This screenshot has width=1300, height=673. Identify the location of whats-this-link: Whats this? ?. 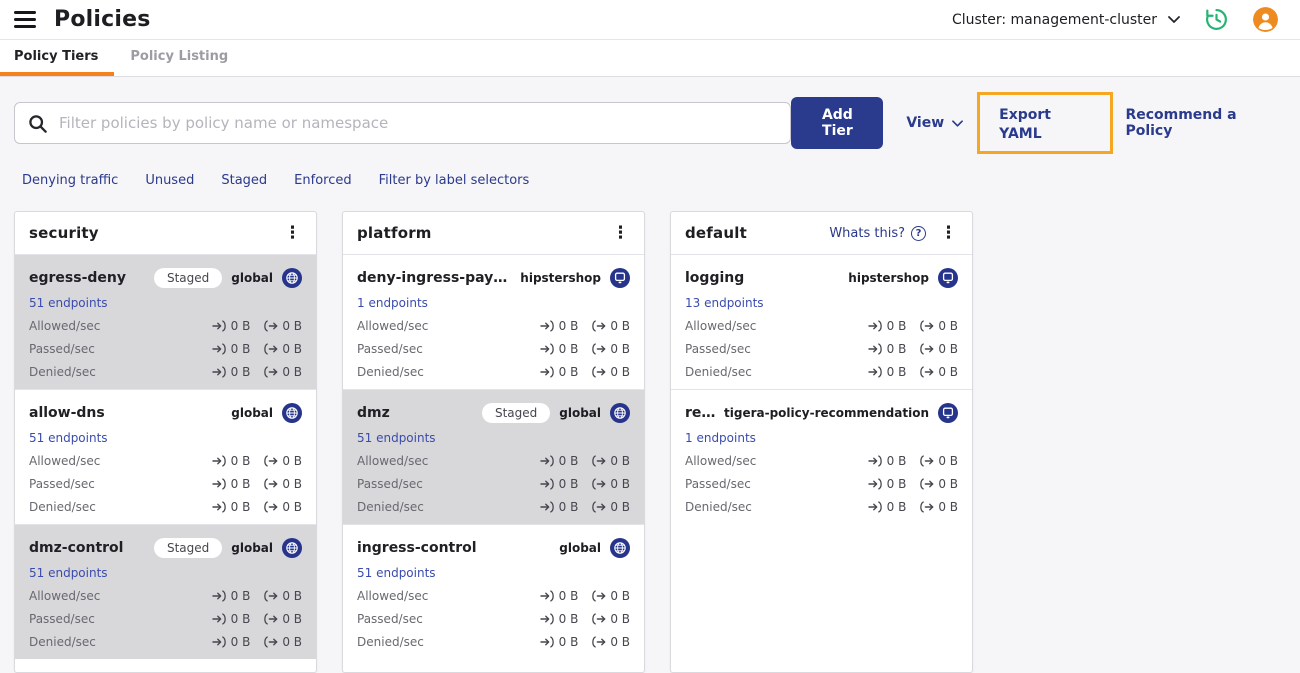
(877, 233).